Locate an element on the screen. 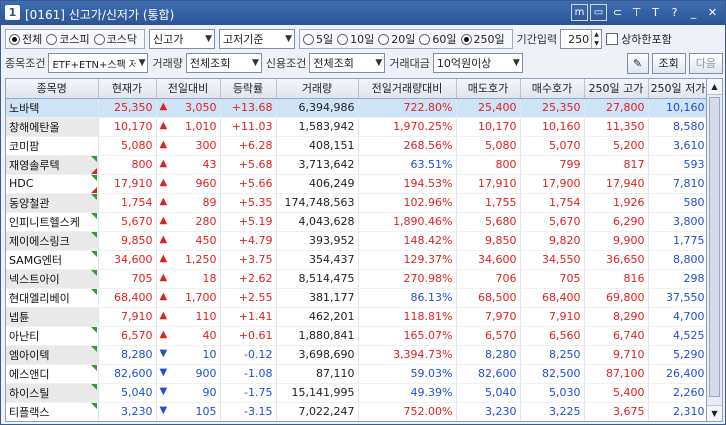  cell-name: 엠아이텍 is located at coordinates (52, 355).